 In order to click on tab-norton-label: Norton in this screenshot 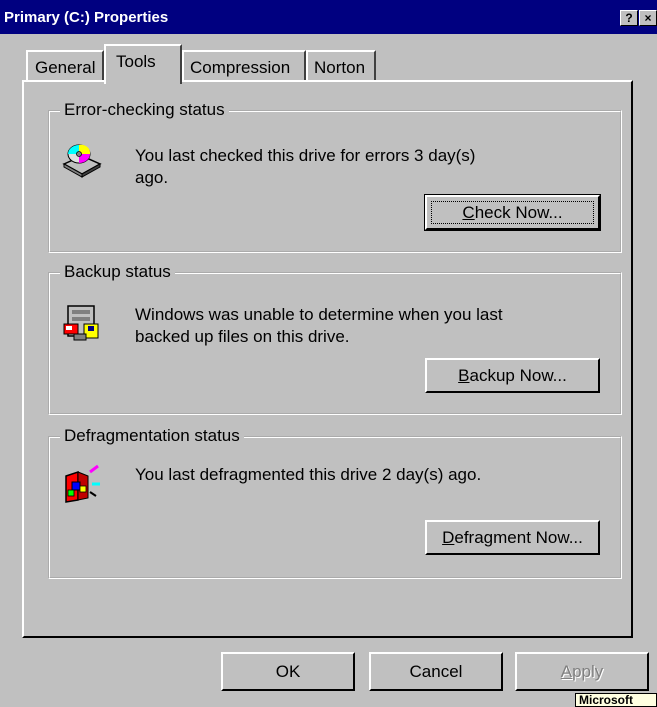, I will do `click(340, 67)`.